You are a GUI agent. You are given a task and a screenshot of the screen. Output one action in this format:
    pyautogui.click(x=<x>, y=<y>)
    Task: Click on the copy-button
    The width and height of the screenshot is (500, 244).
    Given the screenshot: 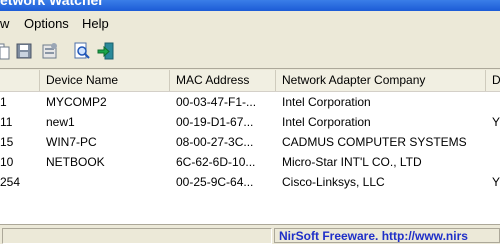 What is the action you would take?
    pyautogui.click(x=6, y=51)
    